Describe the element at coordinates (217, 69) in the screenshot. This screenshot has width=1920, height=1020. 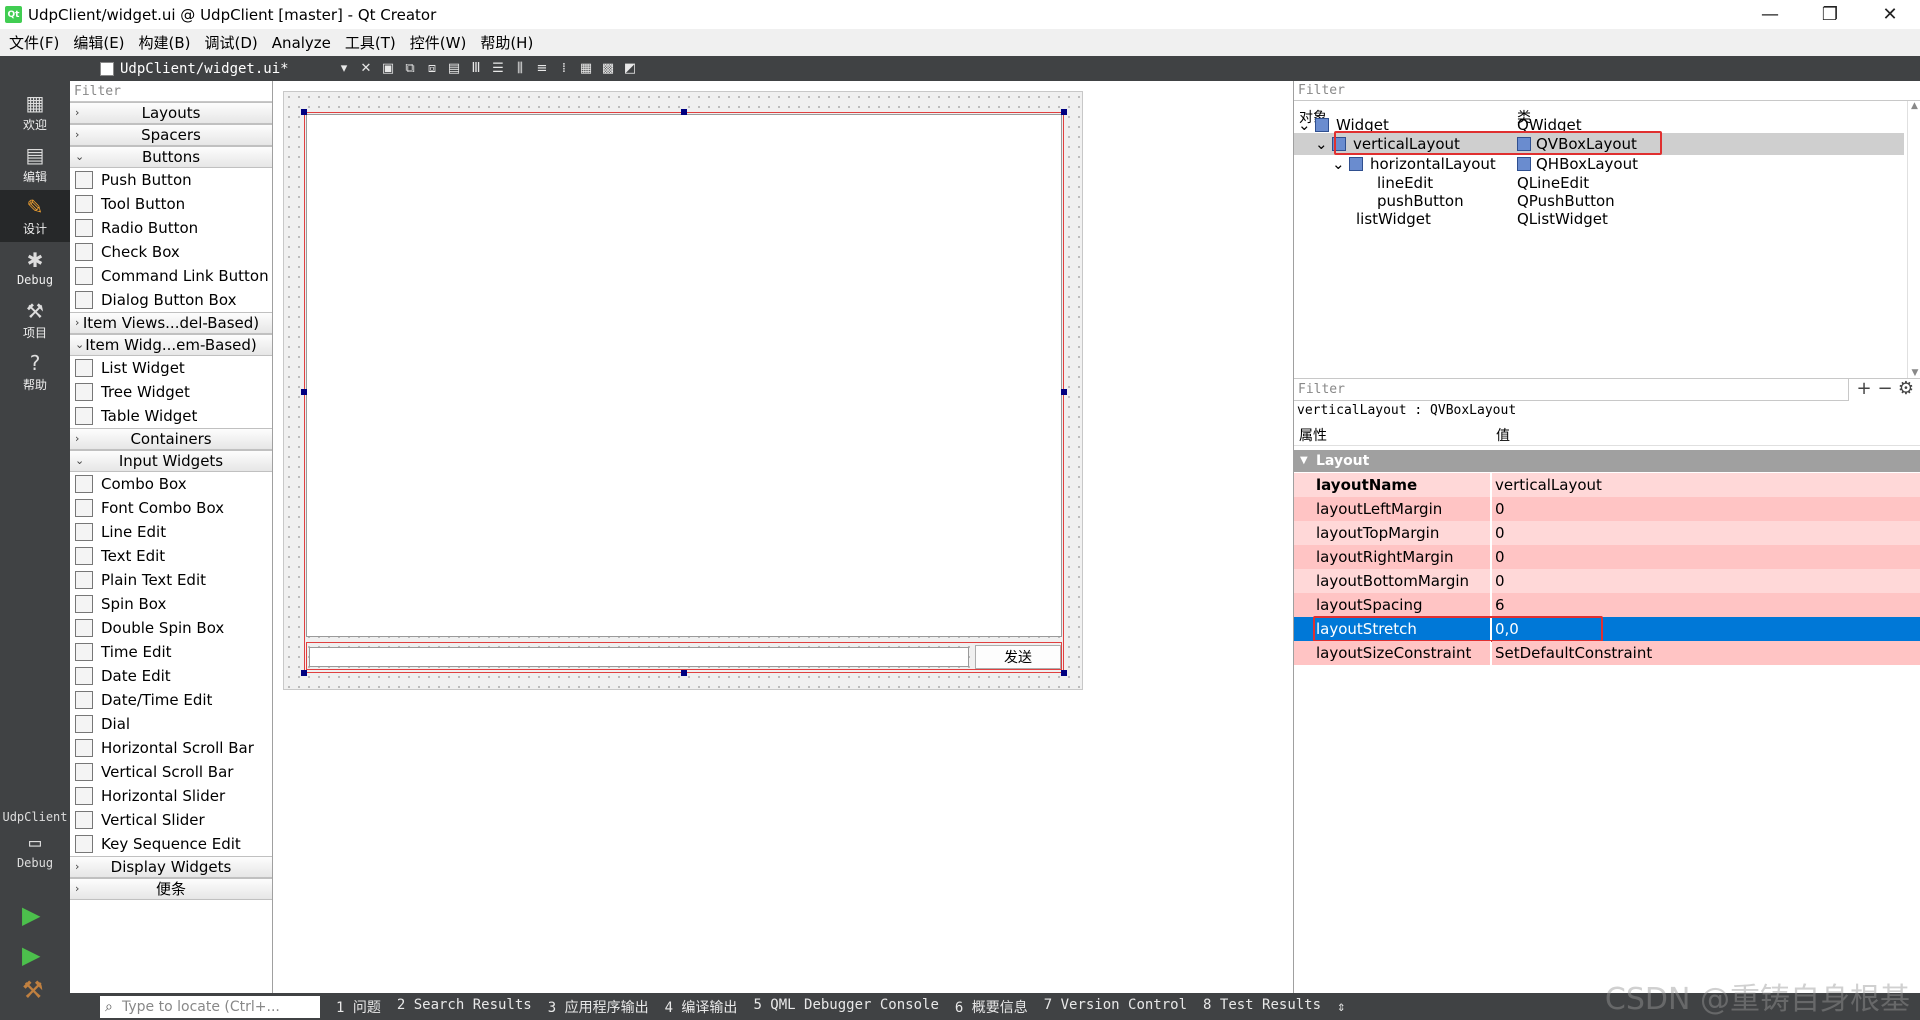
I see `open-document-combo: UdpClient/widget.ui*` at that location.